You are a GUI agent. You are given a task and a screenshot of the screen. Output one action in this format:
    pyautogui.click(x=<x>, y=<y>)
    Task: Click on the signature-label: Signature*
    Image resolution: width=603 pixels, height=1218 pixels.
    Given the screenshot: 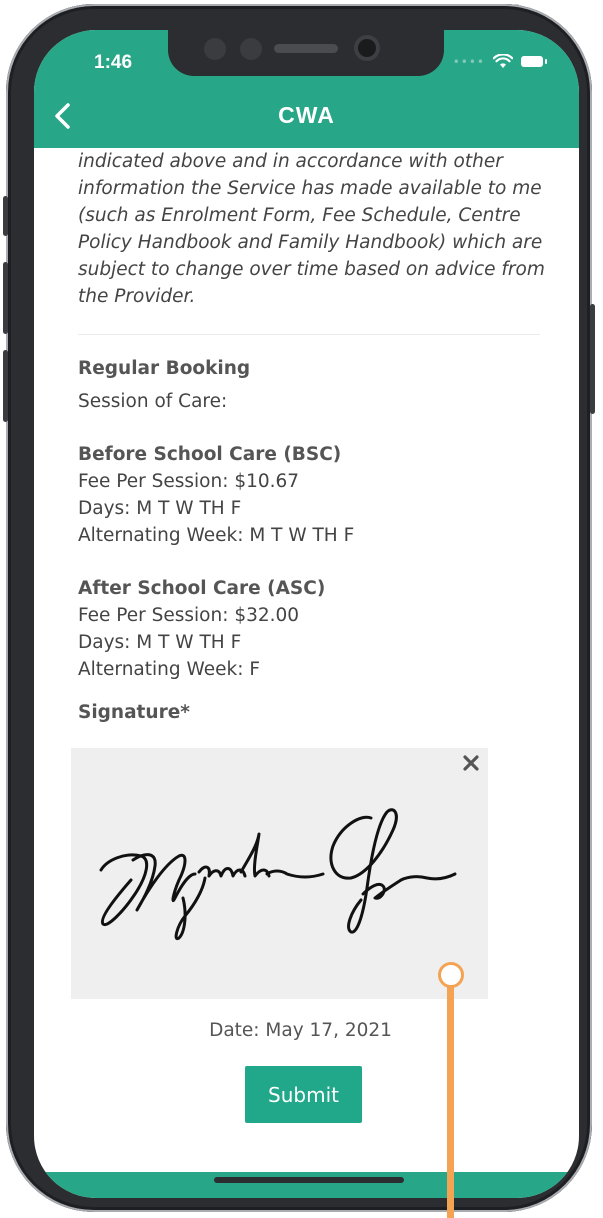 What is the action you would take?
    pyautogui.click(x=134, y=712)
    